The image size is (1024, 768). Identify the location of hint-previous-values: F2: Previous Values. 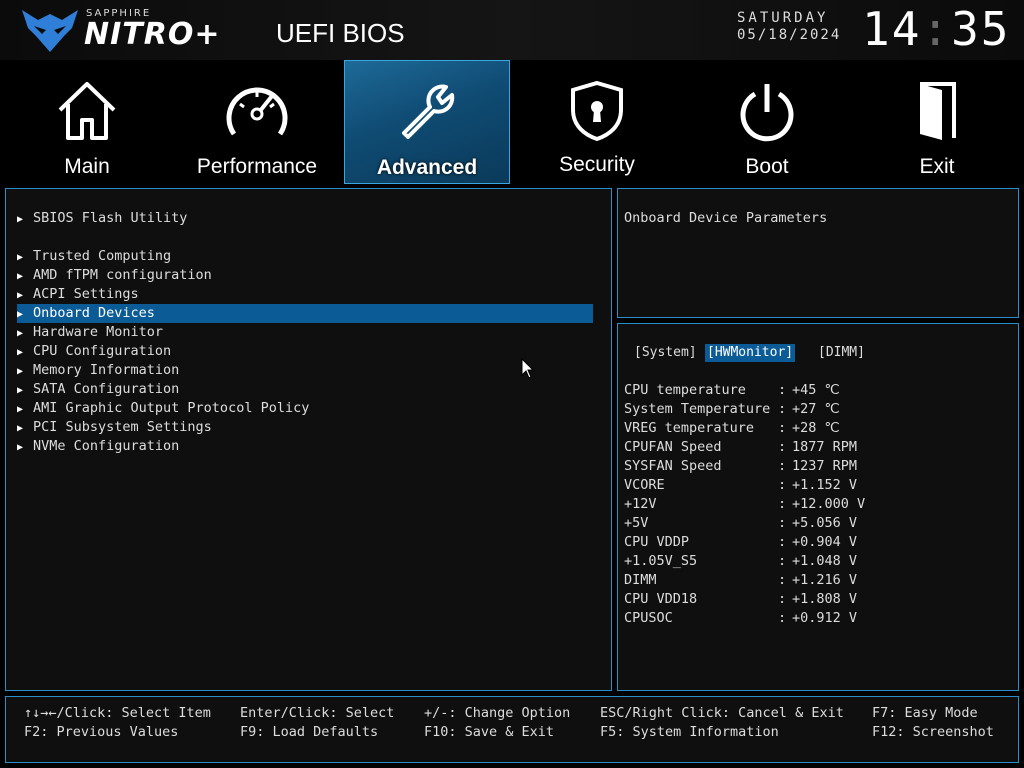
(101, 732).